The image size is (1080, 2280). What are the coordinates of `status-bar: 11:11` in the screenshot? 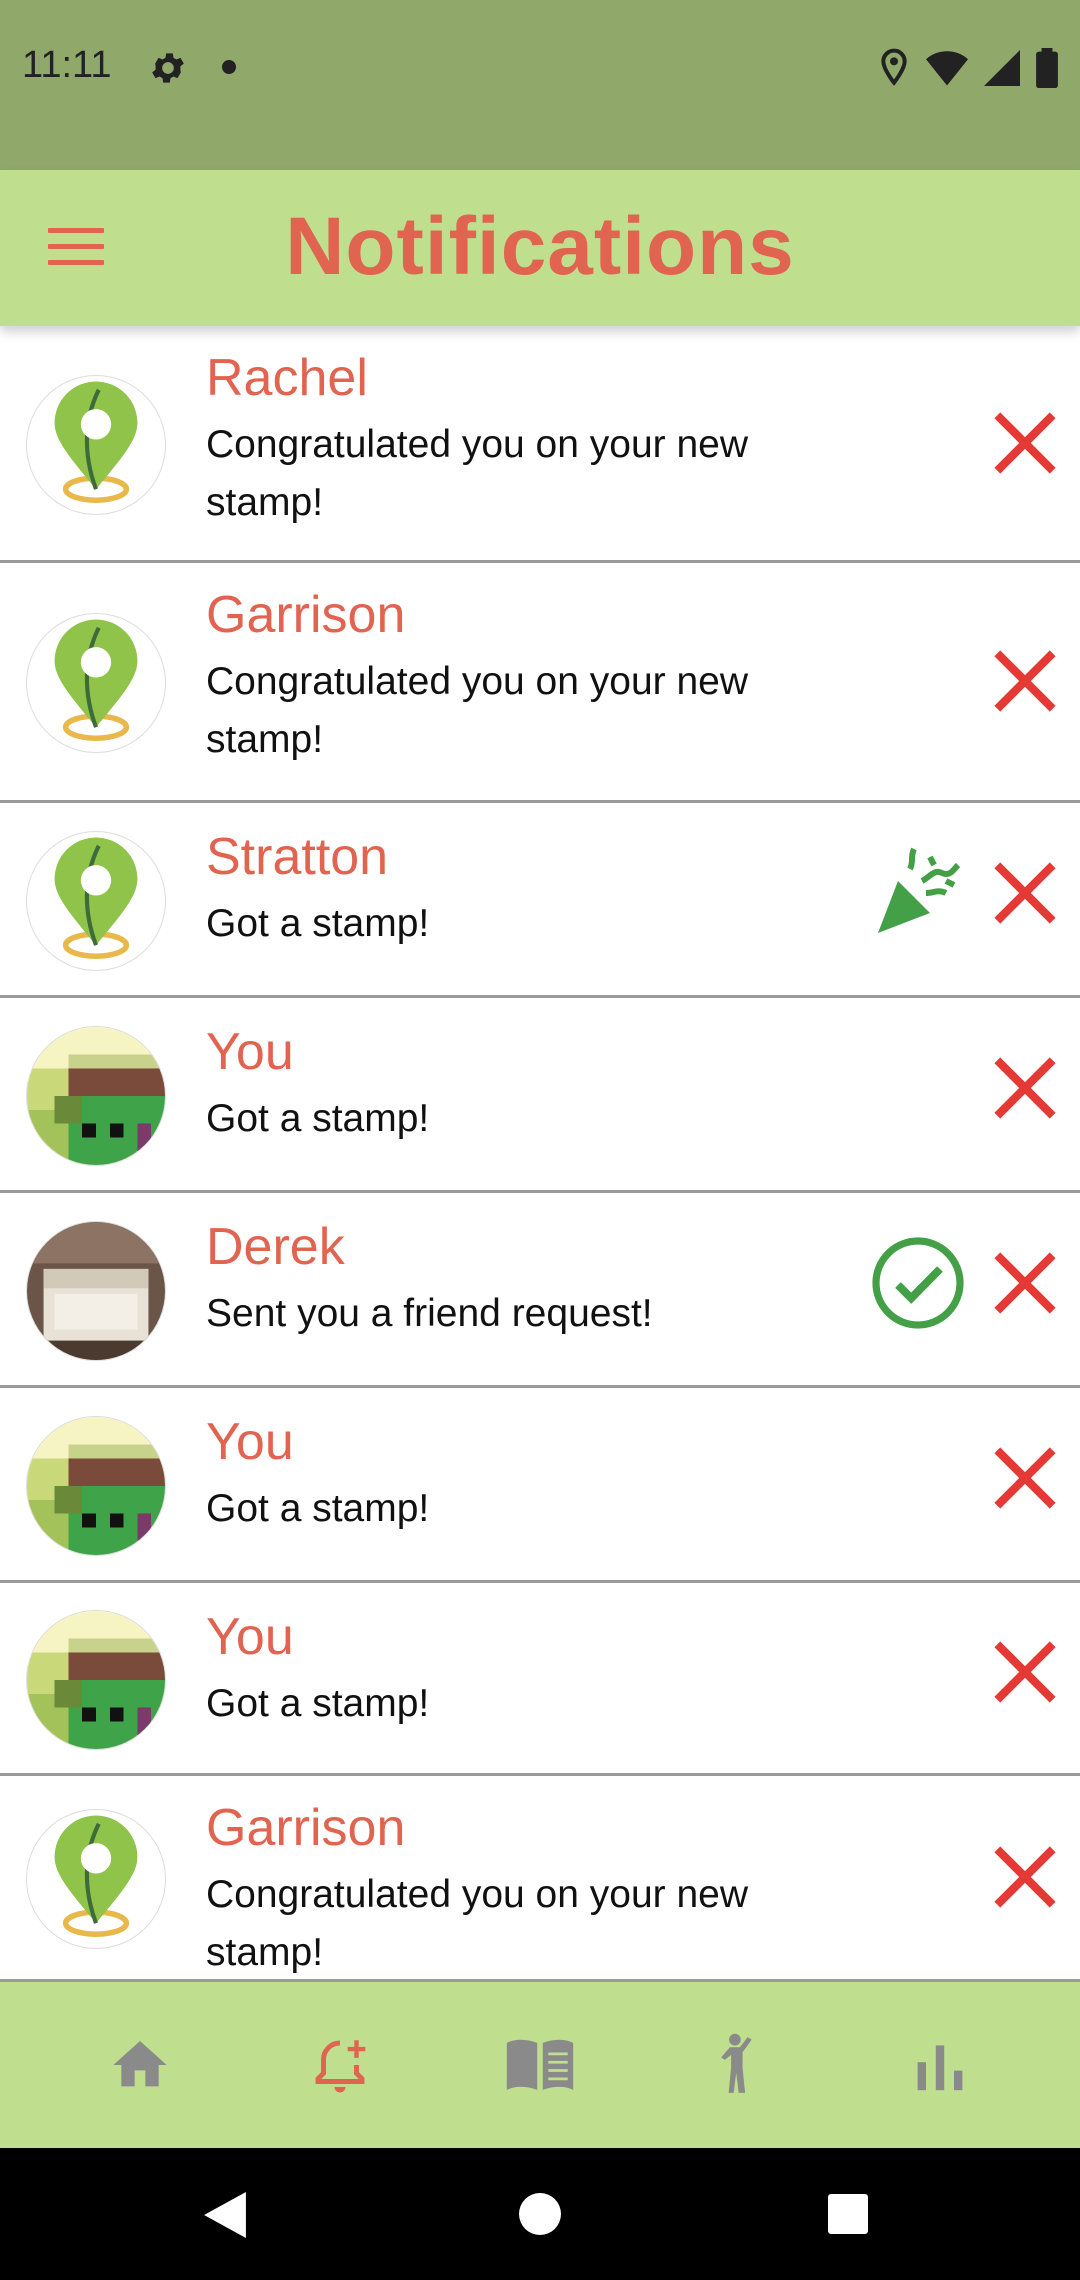 It's located at (540, 85).